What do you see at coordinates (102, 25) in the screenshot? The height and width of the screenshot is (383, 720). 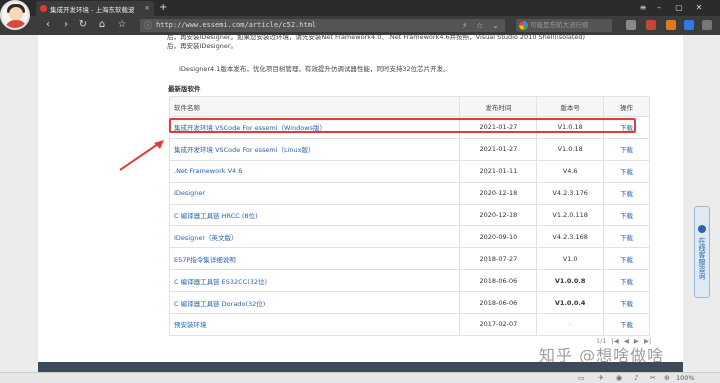 I see `home-icon: ⌂` at bounding box center [102, 25].